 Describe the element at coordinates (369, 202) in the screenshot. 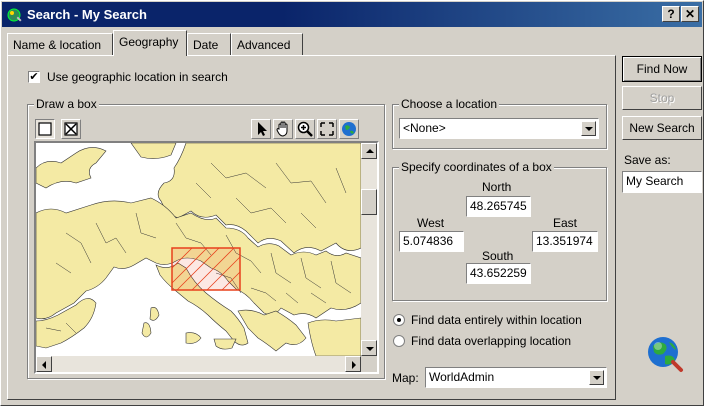

I see `vertical-scroll-thumb` at that location.